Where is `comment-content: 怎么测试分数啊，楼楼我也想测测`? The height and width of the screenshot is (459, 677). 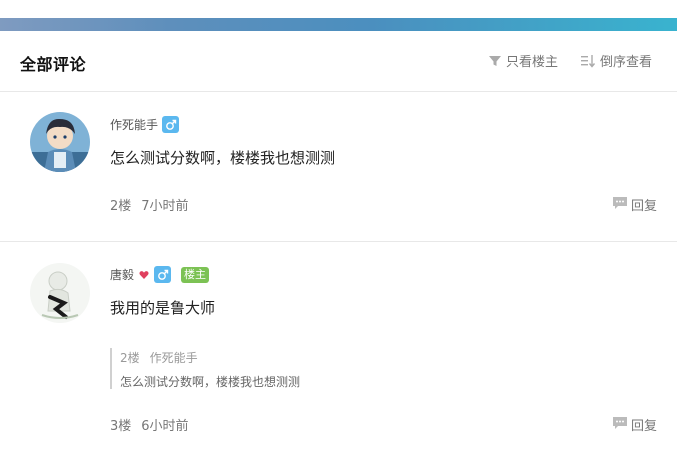
comment-content: 怎么测试分数啊，楼楼我也想测测 is located at coordinates (223, 158).